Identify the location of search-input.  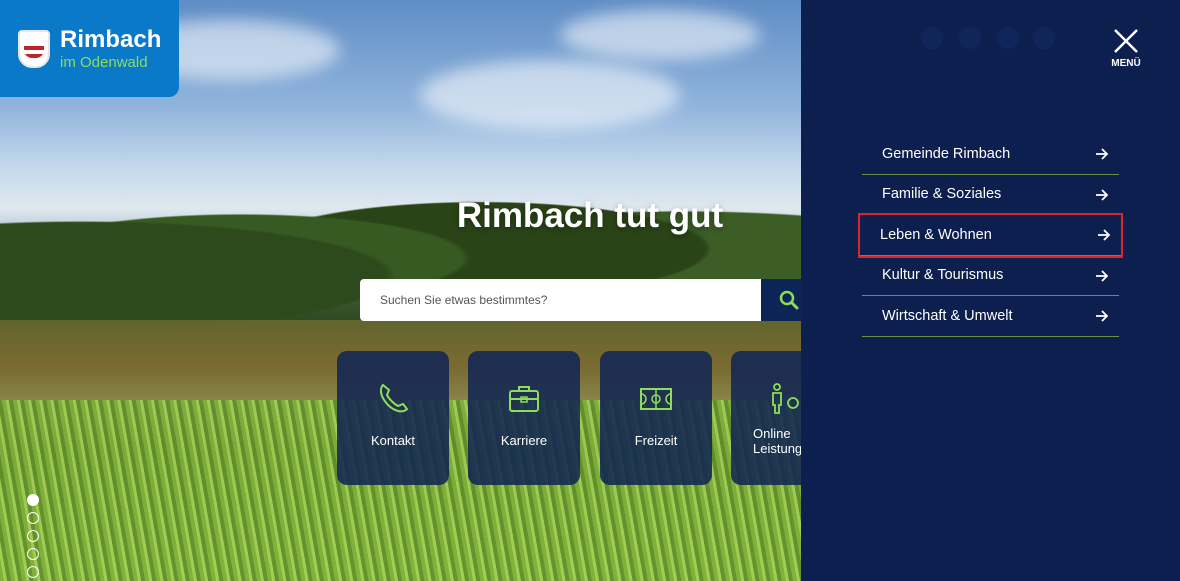
(560, 300).